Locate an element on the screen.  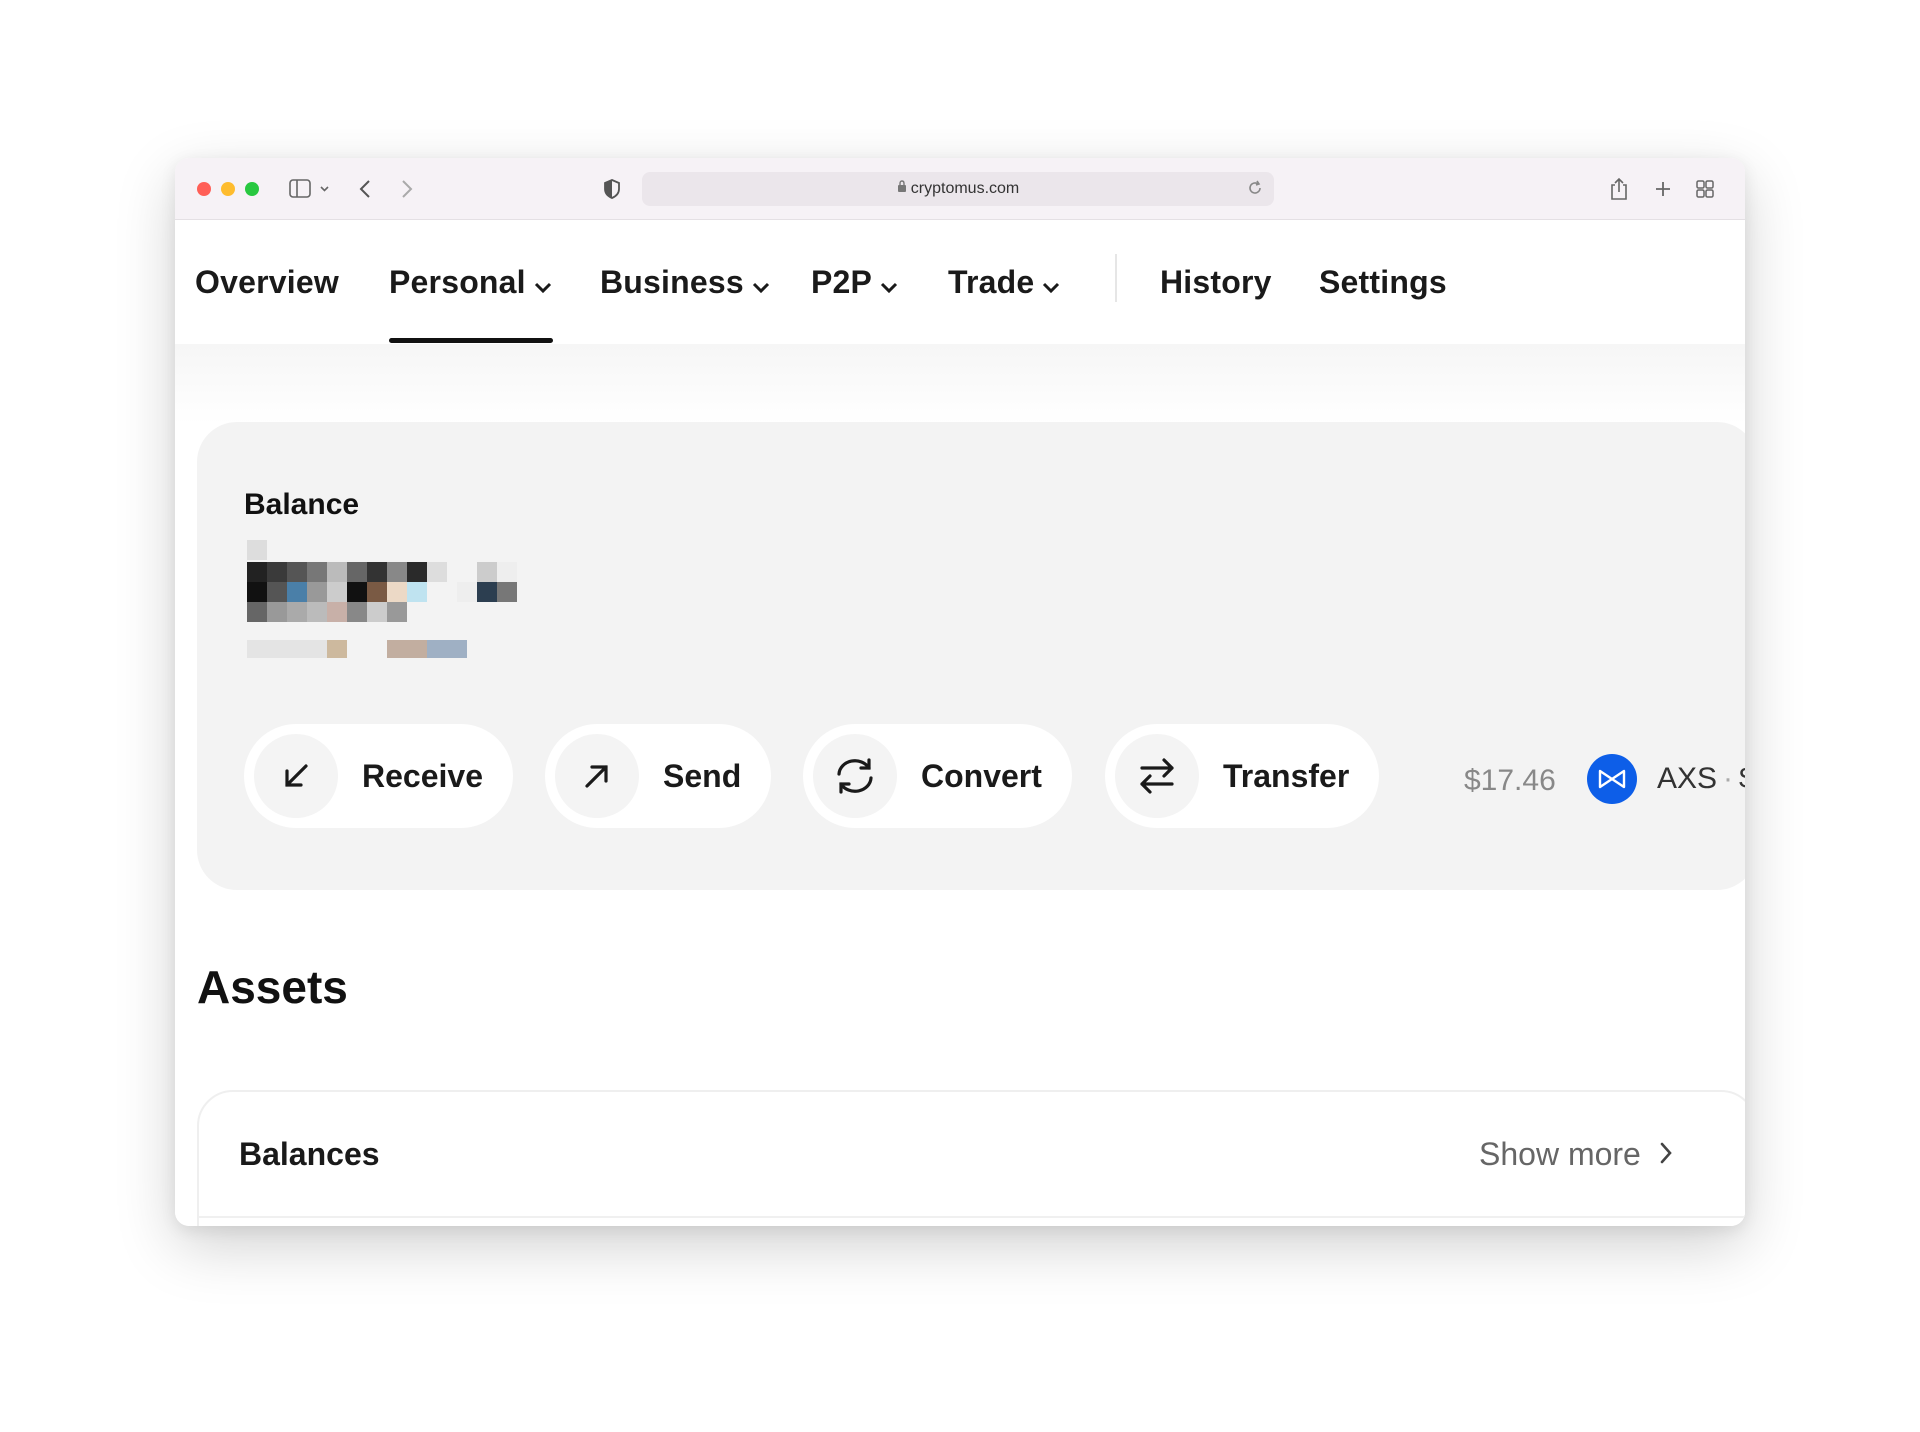
nav-trade: Trade is located at coordinates (1004, 282).